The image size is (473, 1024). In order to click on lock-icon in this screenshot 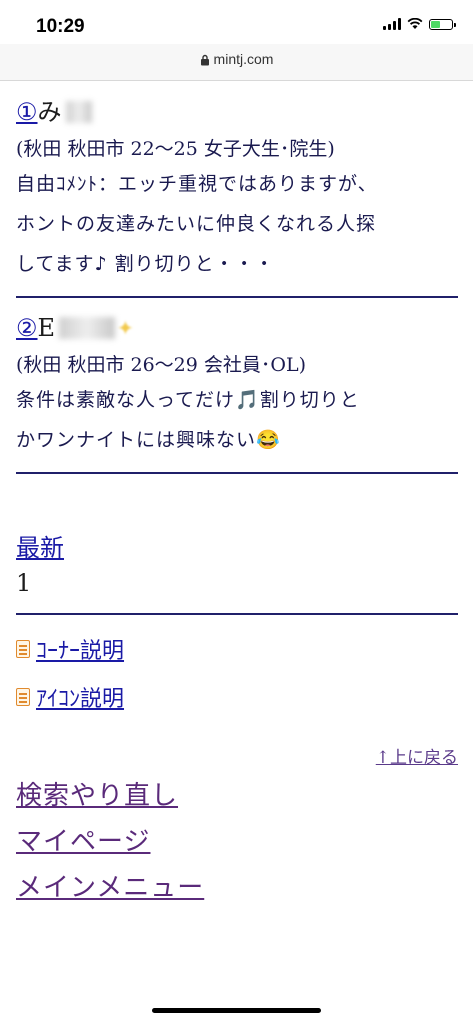, I will do `click(204, 60)`.